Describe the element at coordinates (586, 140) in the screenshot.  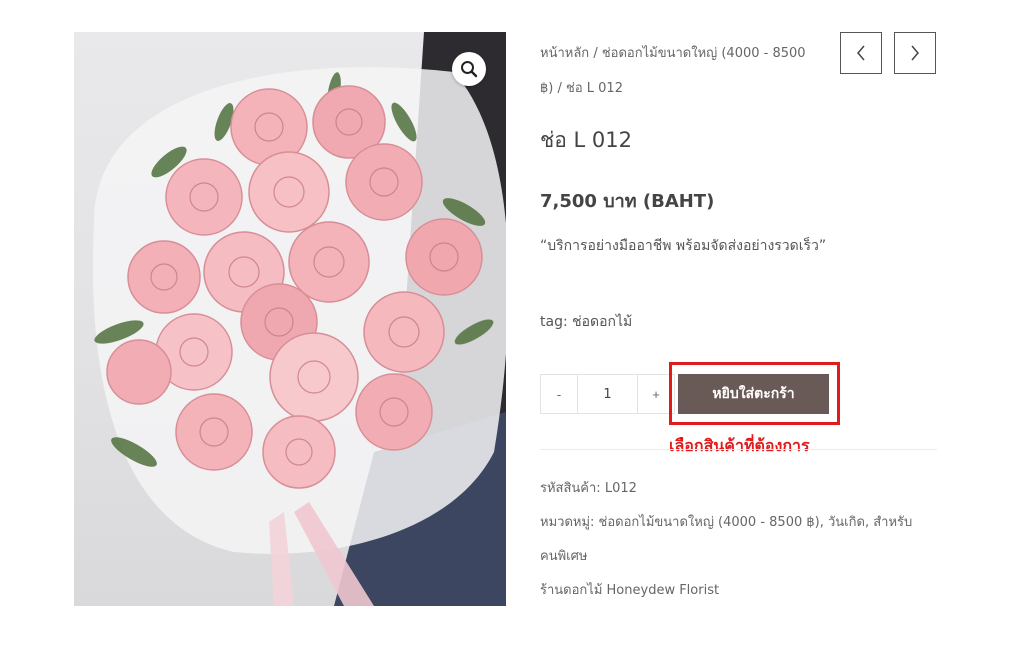
I see `product-title: ช่อ L 012` at that location.